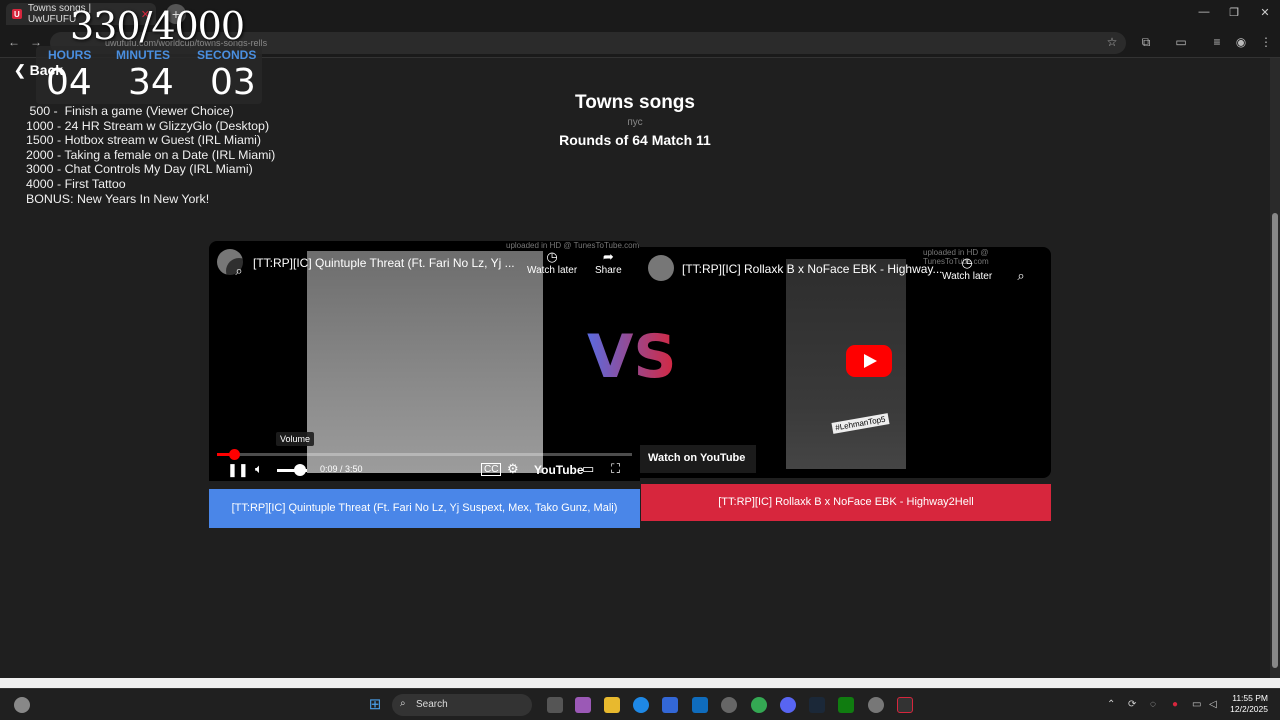  I want to click on progress-bar, so click(424, 454).